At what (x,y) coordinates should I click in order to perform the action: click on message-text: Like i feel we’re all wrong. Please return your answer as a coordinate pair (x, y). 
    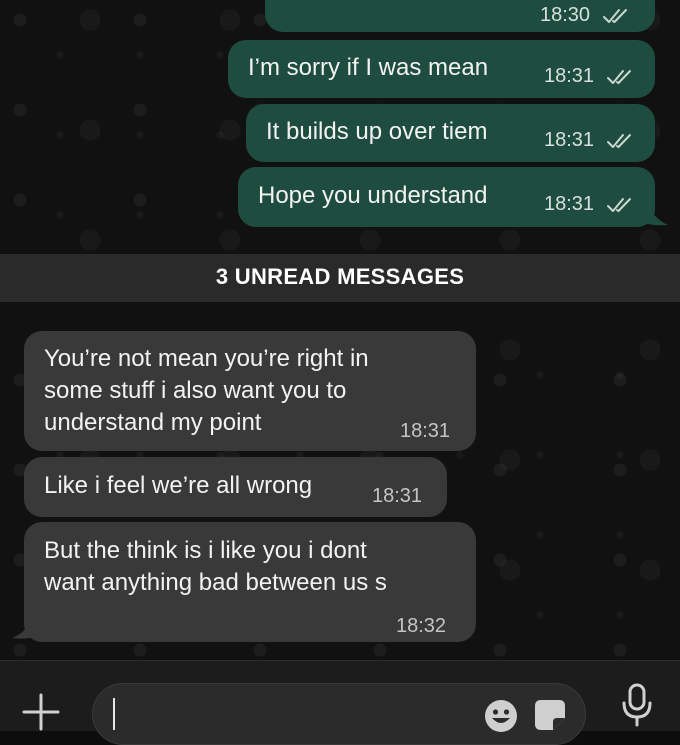
    Looking at the image, I should click on (178, 485).